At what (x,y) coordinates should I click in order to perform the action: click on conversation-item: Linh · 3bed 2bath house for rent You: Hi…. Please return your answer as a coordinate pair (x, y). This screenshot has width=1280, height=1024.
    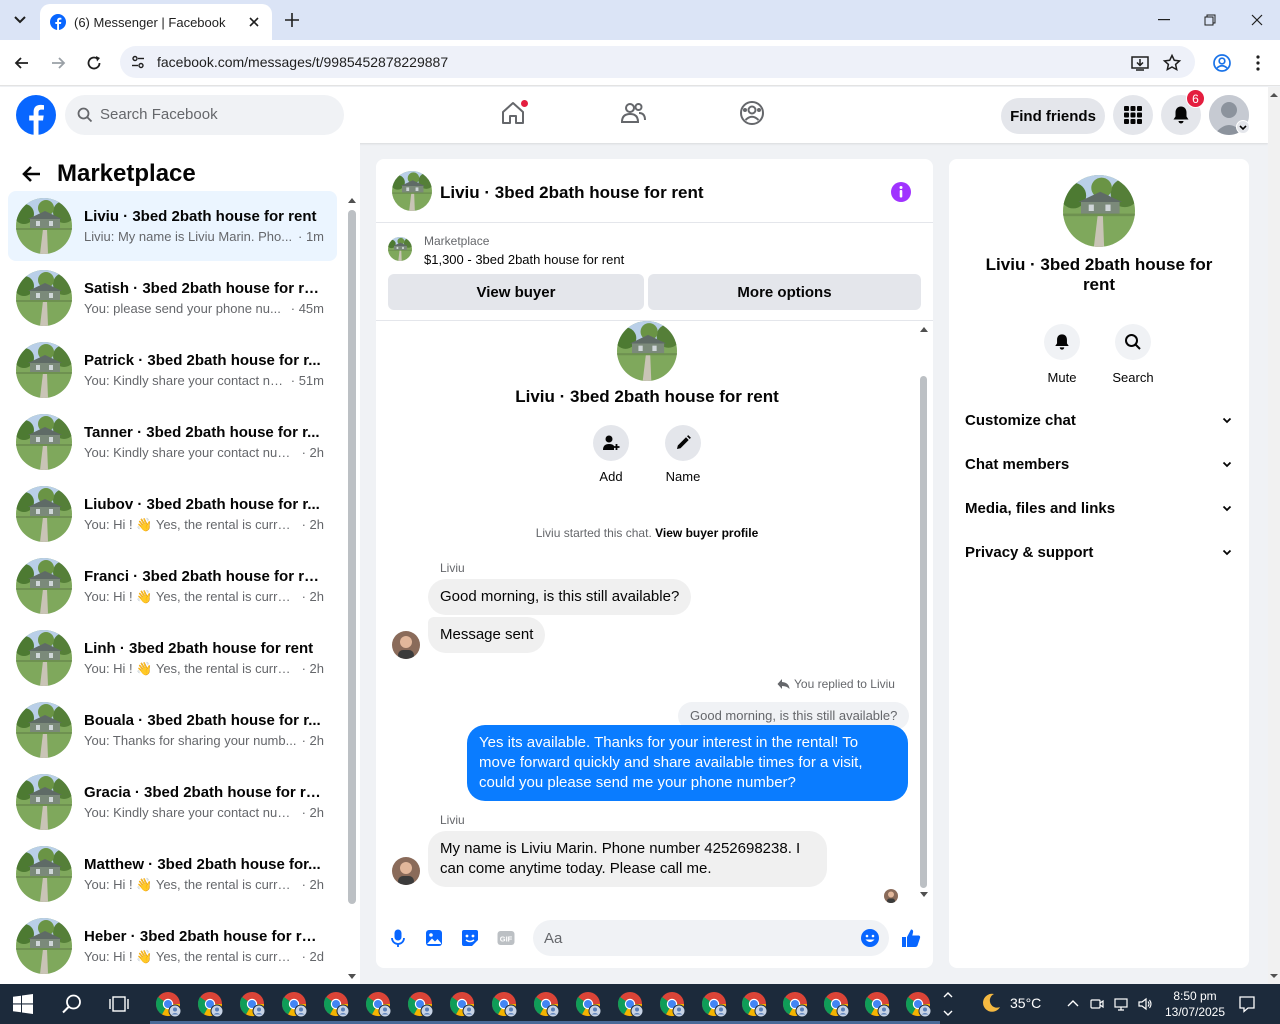
    Looking at the image, I should click on (172, 658).